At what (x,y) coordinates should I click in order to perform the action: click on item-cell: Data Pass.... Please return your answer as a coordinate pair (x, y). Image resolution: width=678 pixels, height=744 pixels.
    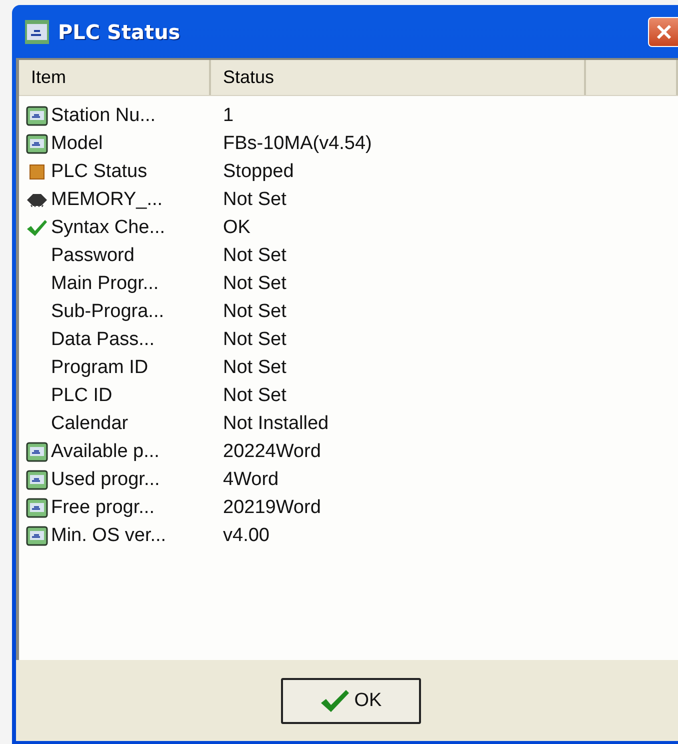
    Looking at the image, I should click on (102, 340).